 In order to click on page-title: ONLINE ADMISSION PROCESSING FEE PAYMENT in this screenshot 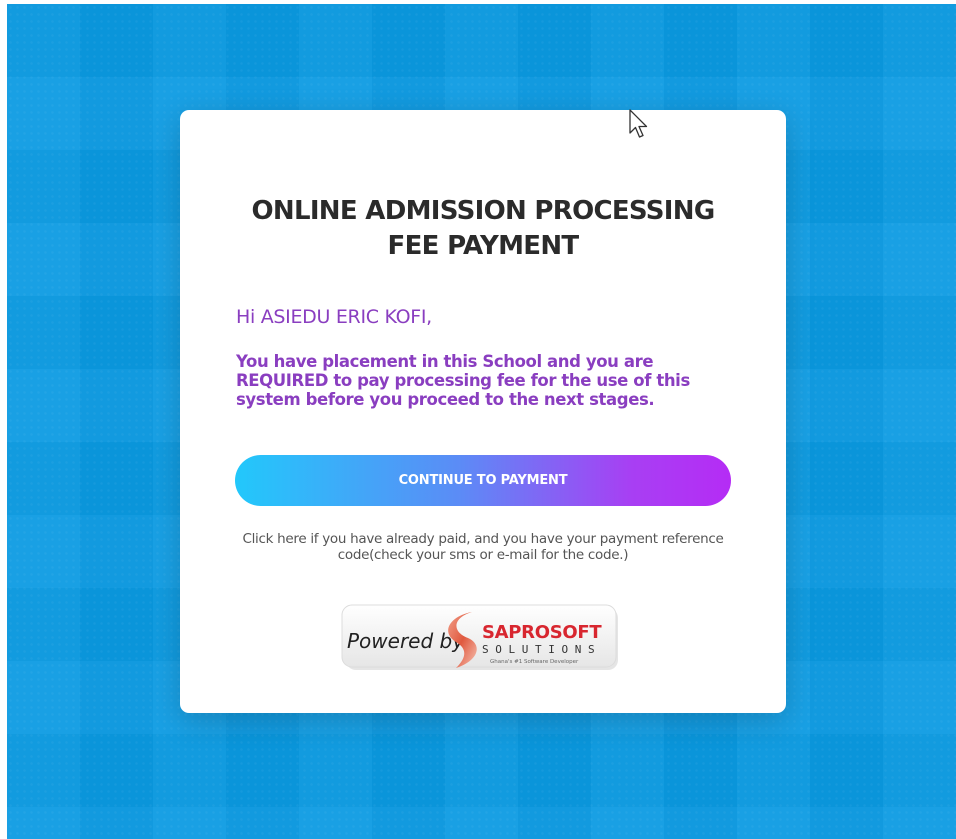, I will do `click(483, 229)`.